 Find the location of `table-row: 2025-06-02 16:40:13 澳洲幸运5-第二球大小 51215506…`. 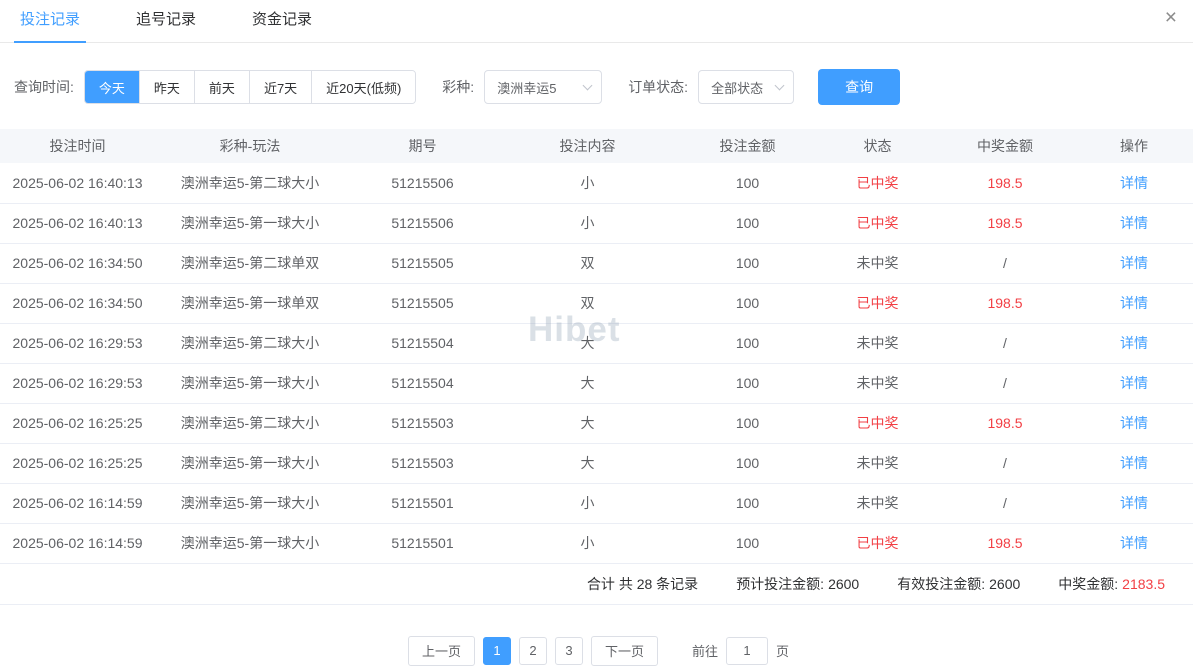

table-row: 2025-06-02 16:40:13 澳洲幸运5-第二球大小 51215506… is located at coordinates (596, 183).